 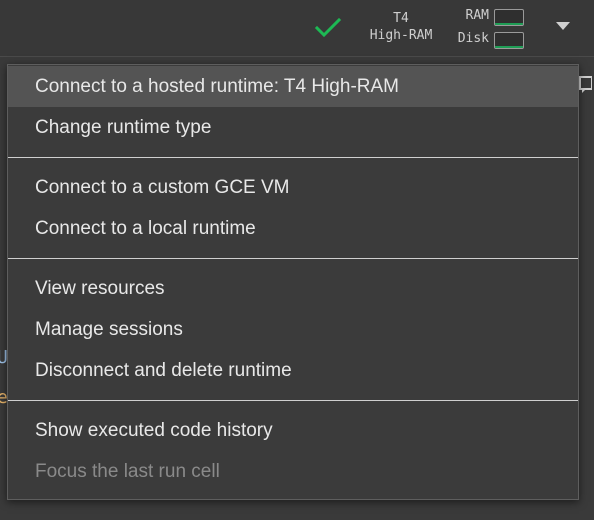 What do you see at coordinates (509, 17) in the screenshot?
I see `ram-usage-bar` at bounding box center [509, 17].